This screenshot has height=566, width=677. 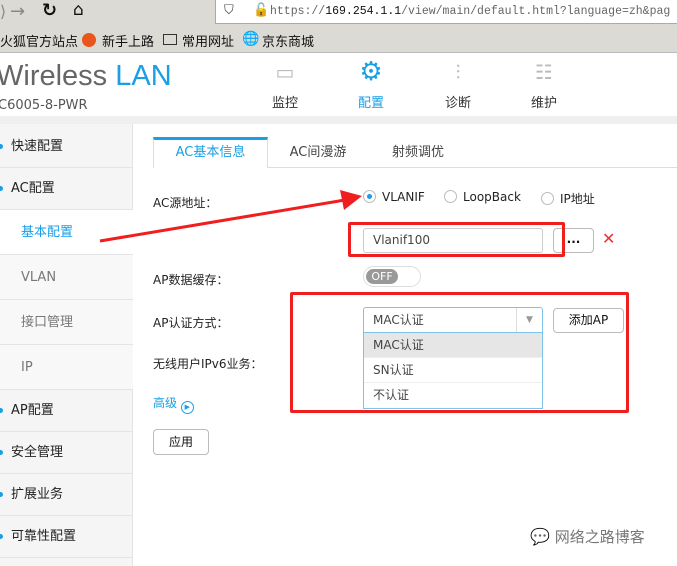 I want to click on watermark: 💬 网络之路博客, so click(x=587, y=536).